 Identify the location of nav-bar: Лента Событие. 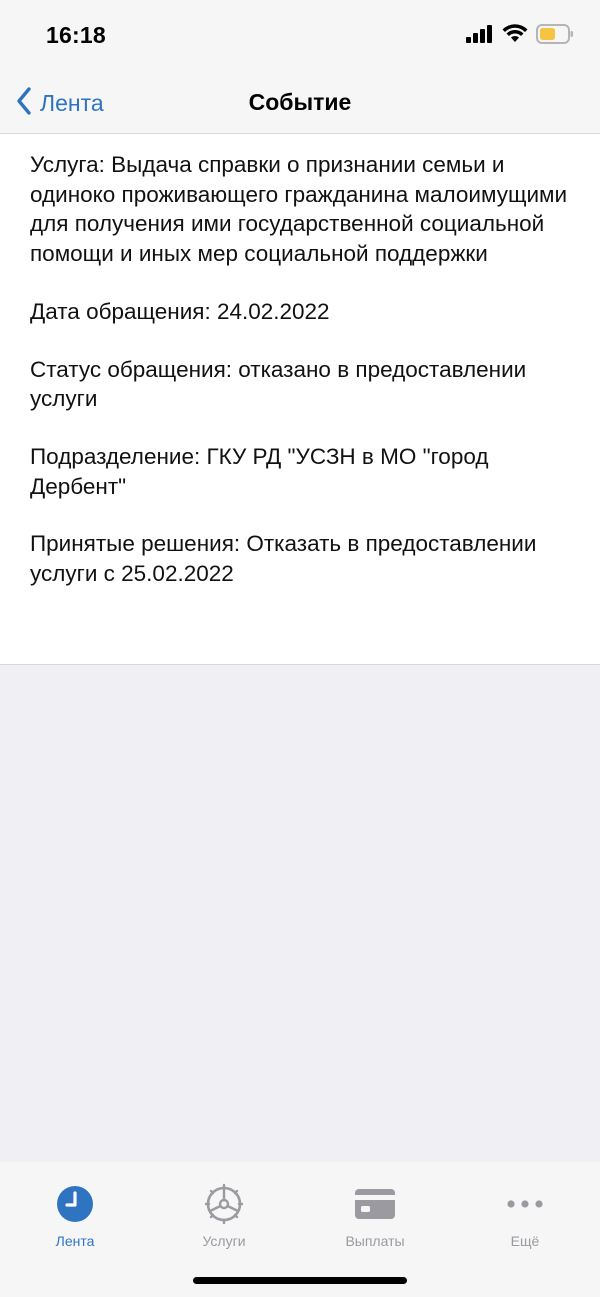
(300, 103).